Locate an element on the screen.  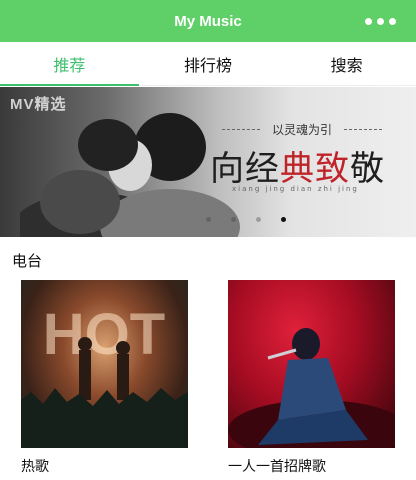
radio-label-hot: 热歌 is located at coordinates (35, 466).